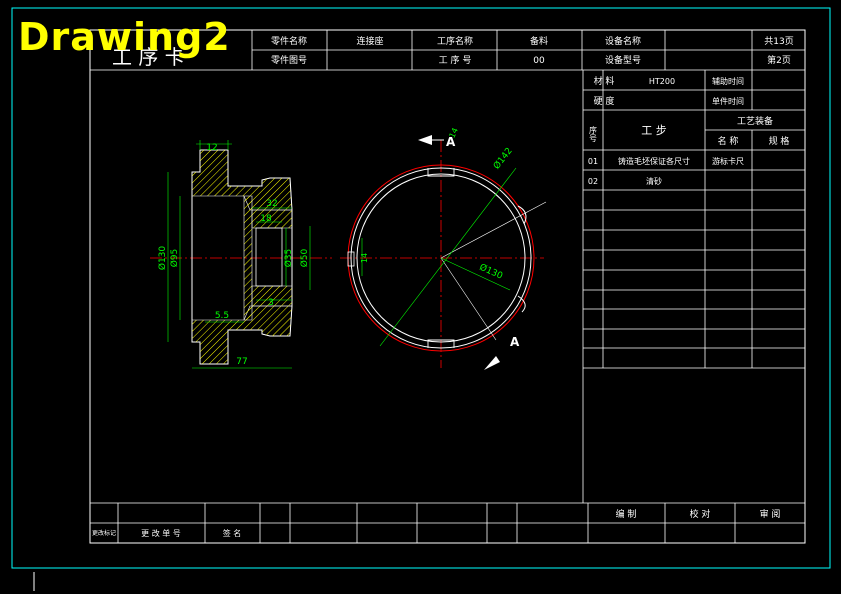 The height and width of the screenshot is (594, 841). Describe the element at coordinates (728, 101) in the screenshot. I see `unit-time-label: 单件时间` at that location.